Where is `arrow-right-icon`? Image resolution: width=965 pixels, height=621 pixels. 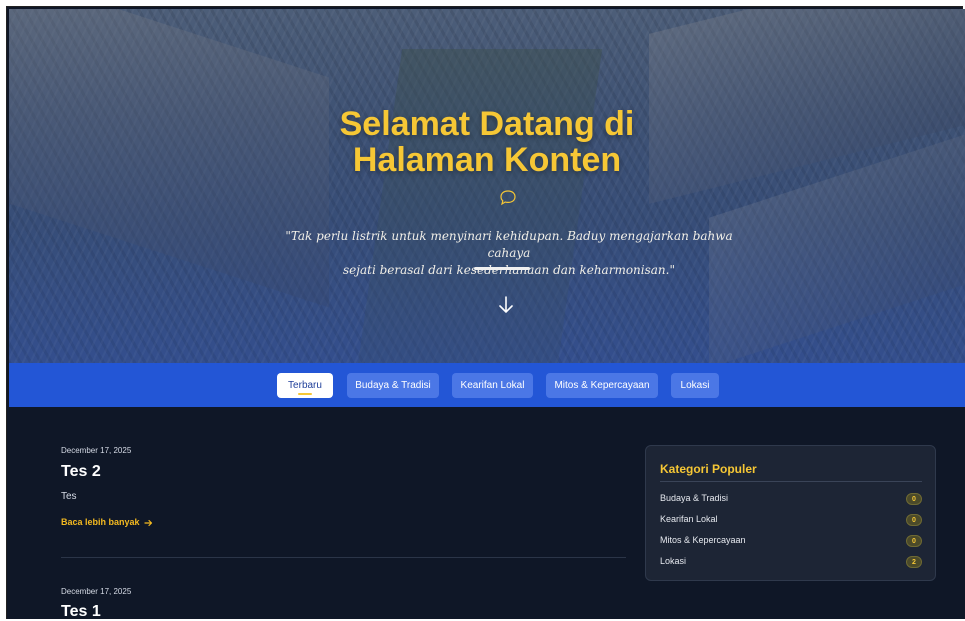
arrow-right-icon is located at coordinates (148, 522).